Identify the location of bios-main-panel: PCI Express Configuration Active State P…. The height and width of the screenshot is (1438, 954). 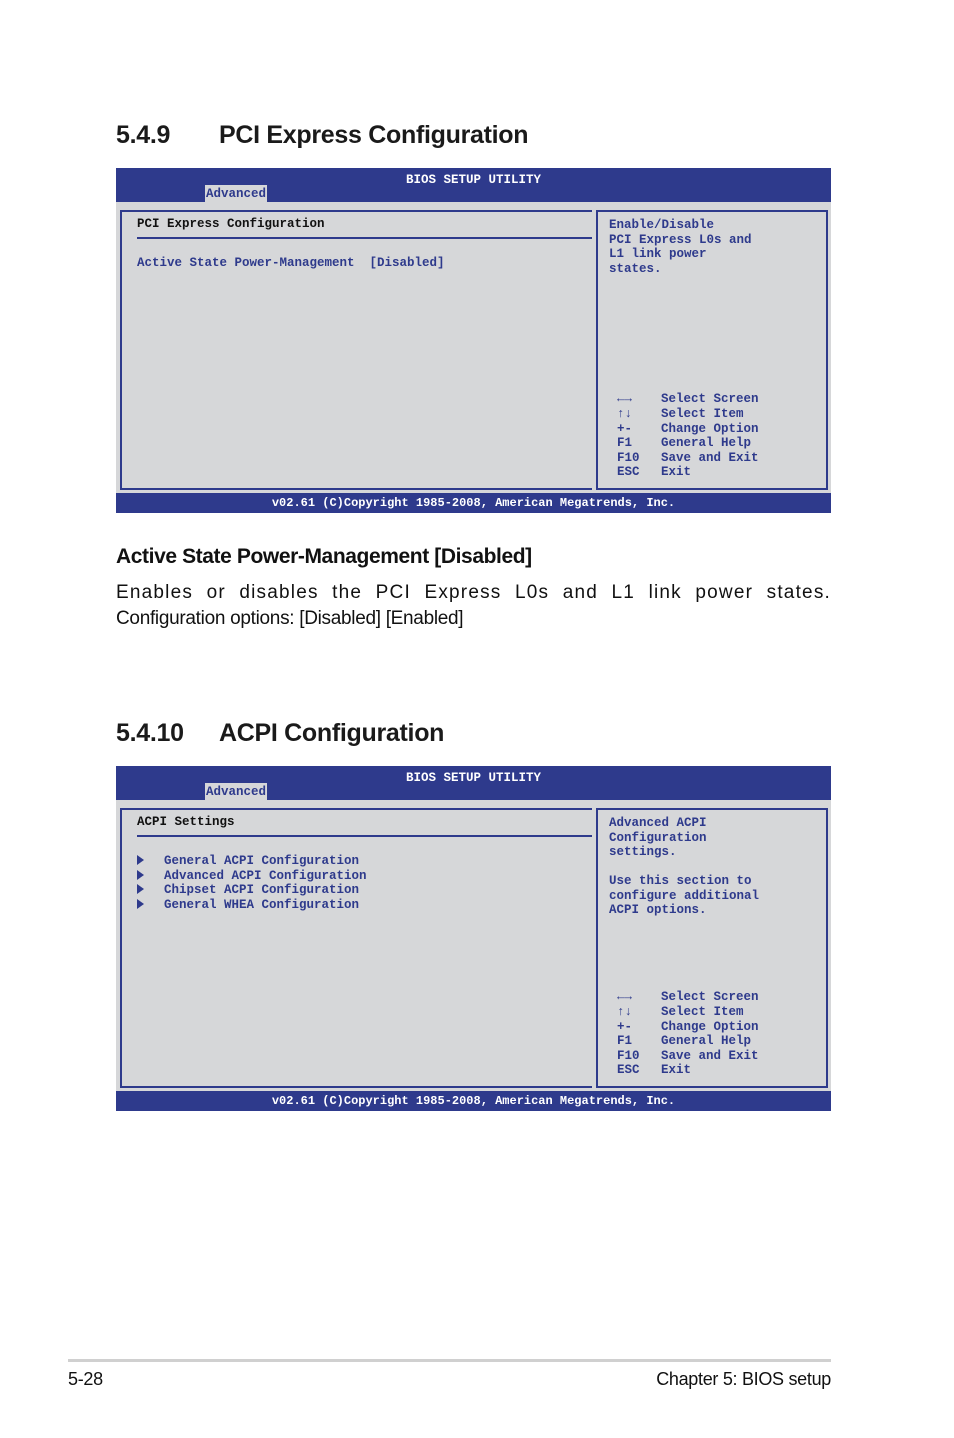
(358, 350).